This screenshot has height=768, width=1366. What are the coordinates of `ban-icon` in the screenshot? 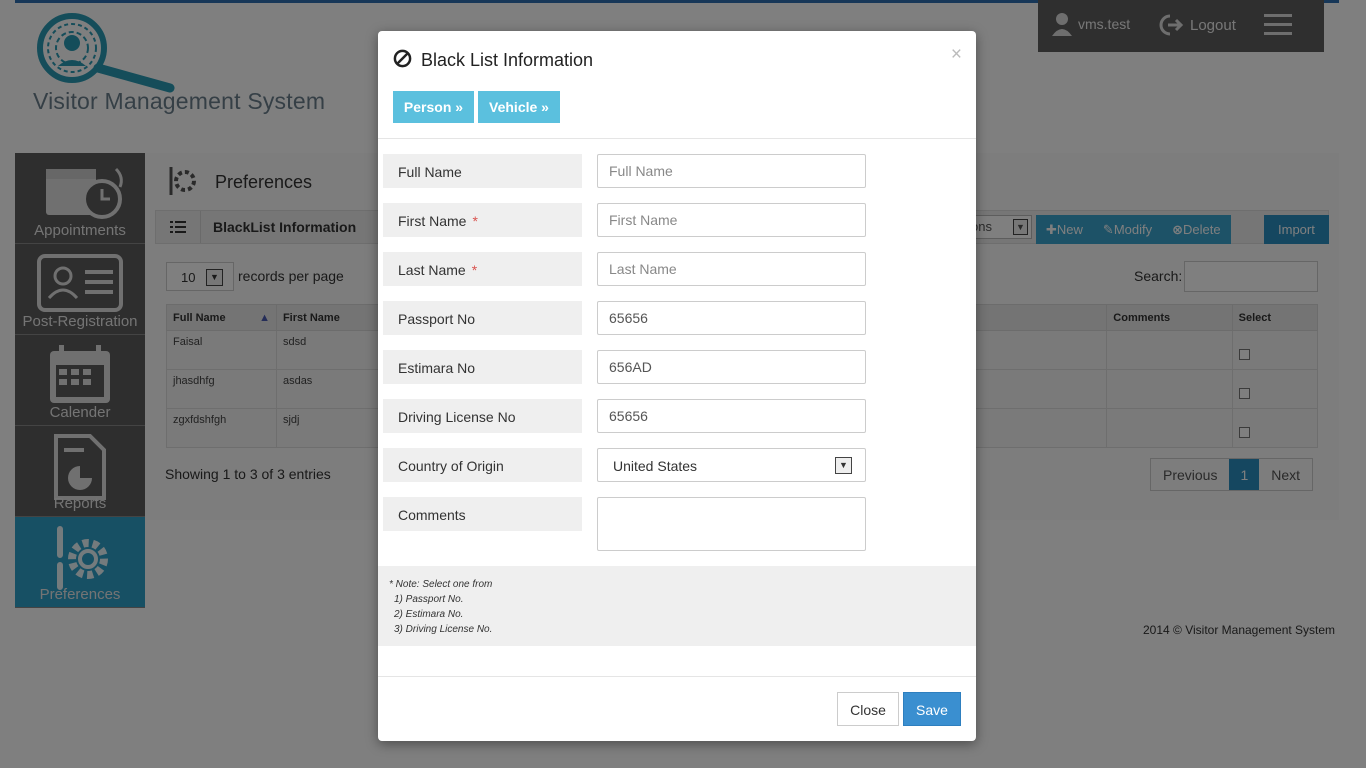 It's located at (402, 58).